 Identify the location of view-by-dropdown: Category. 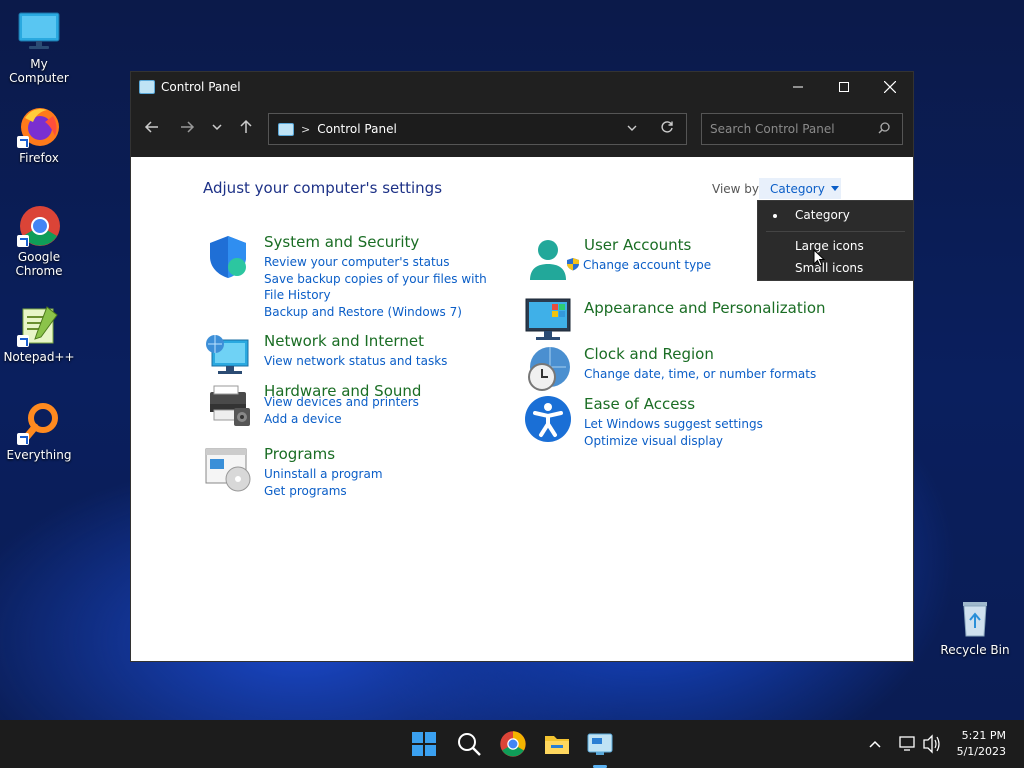
(800, 188).